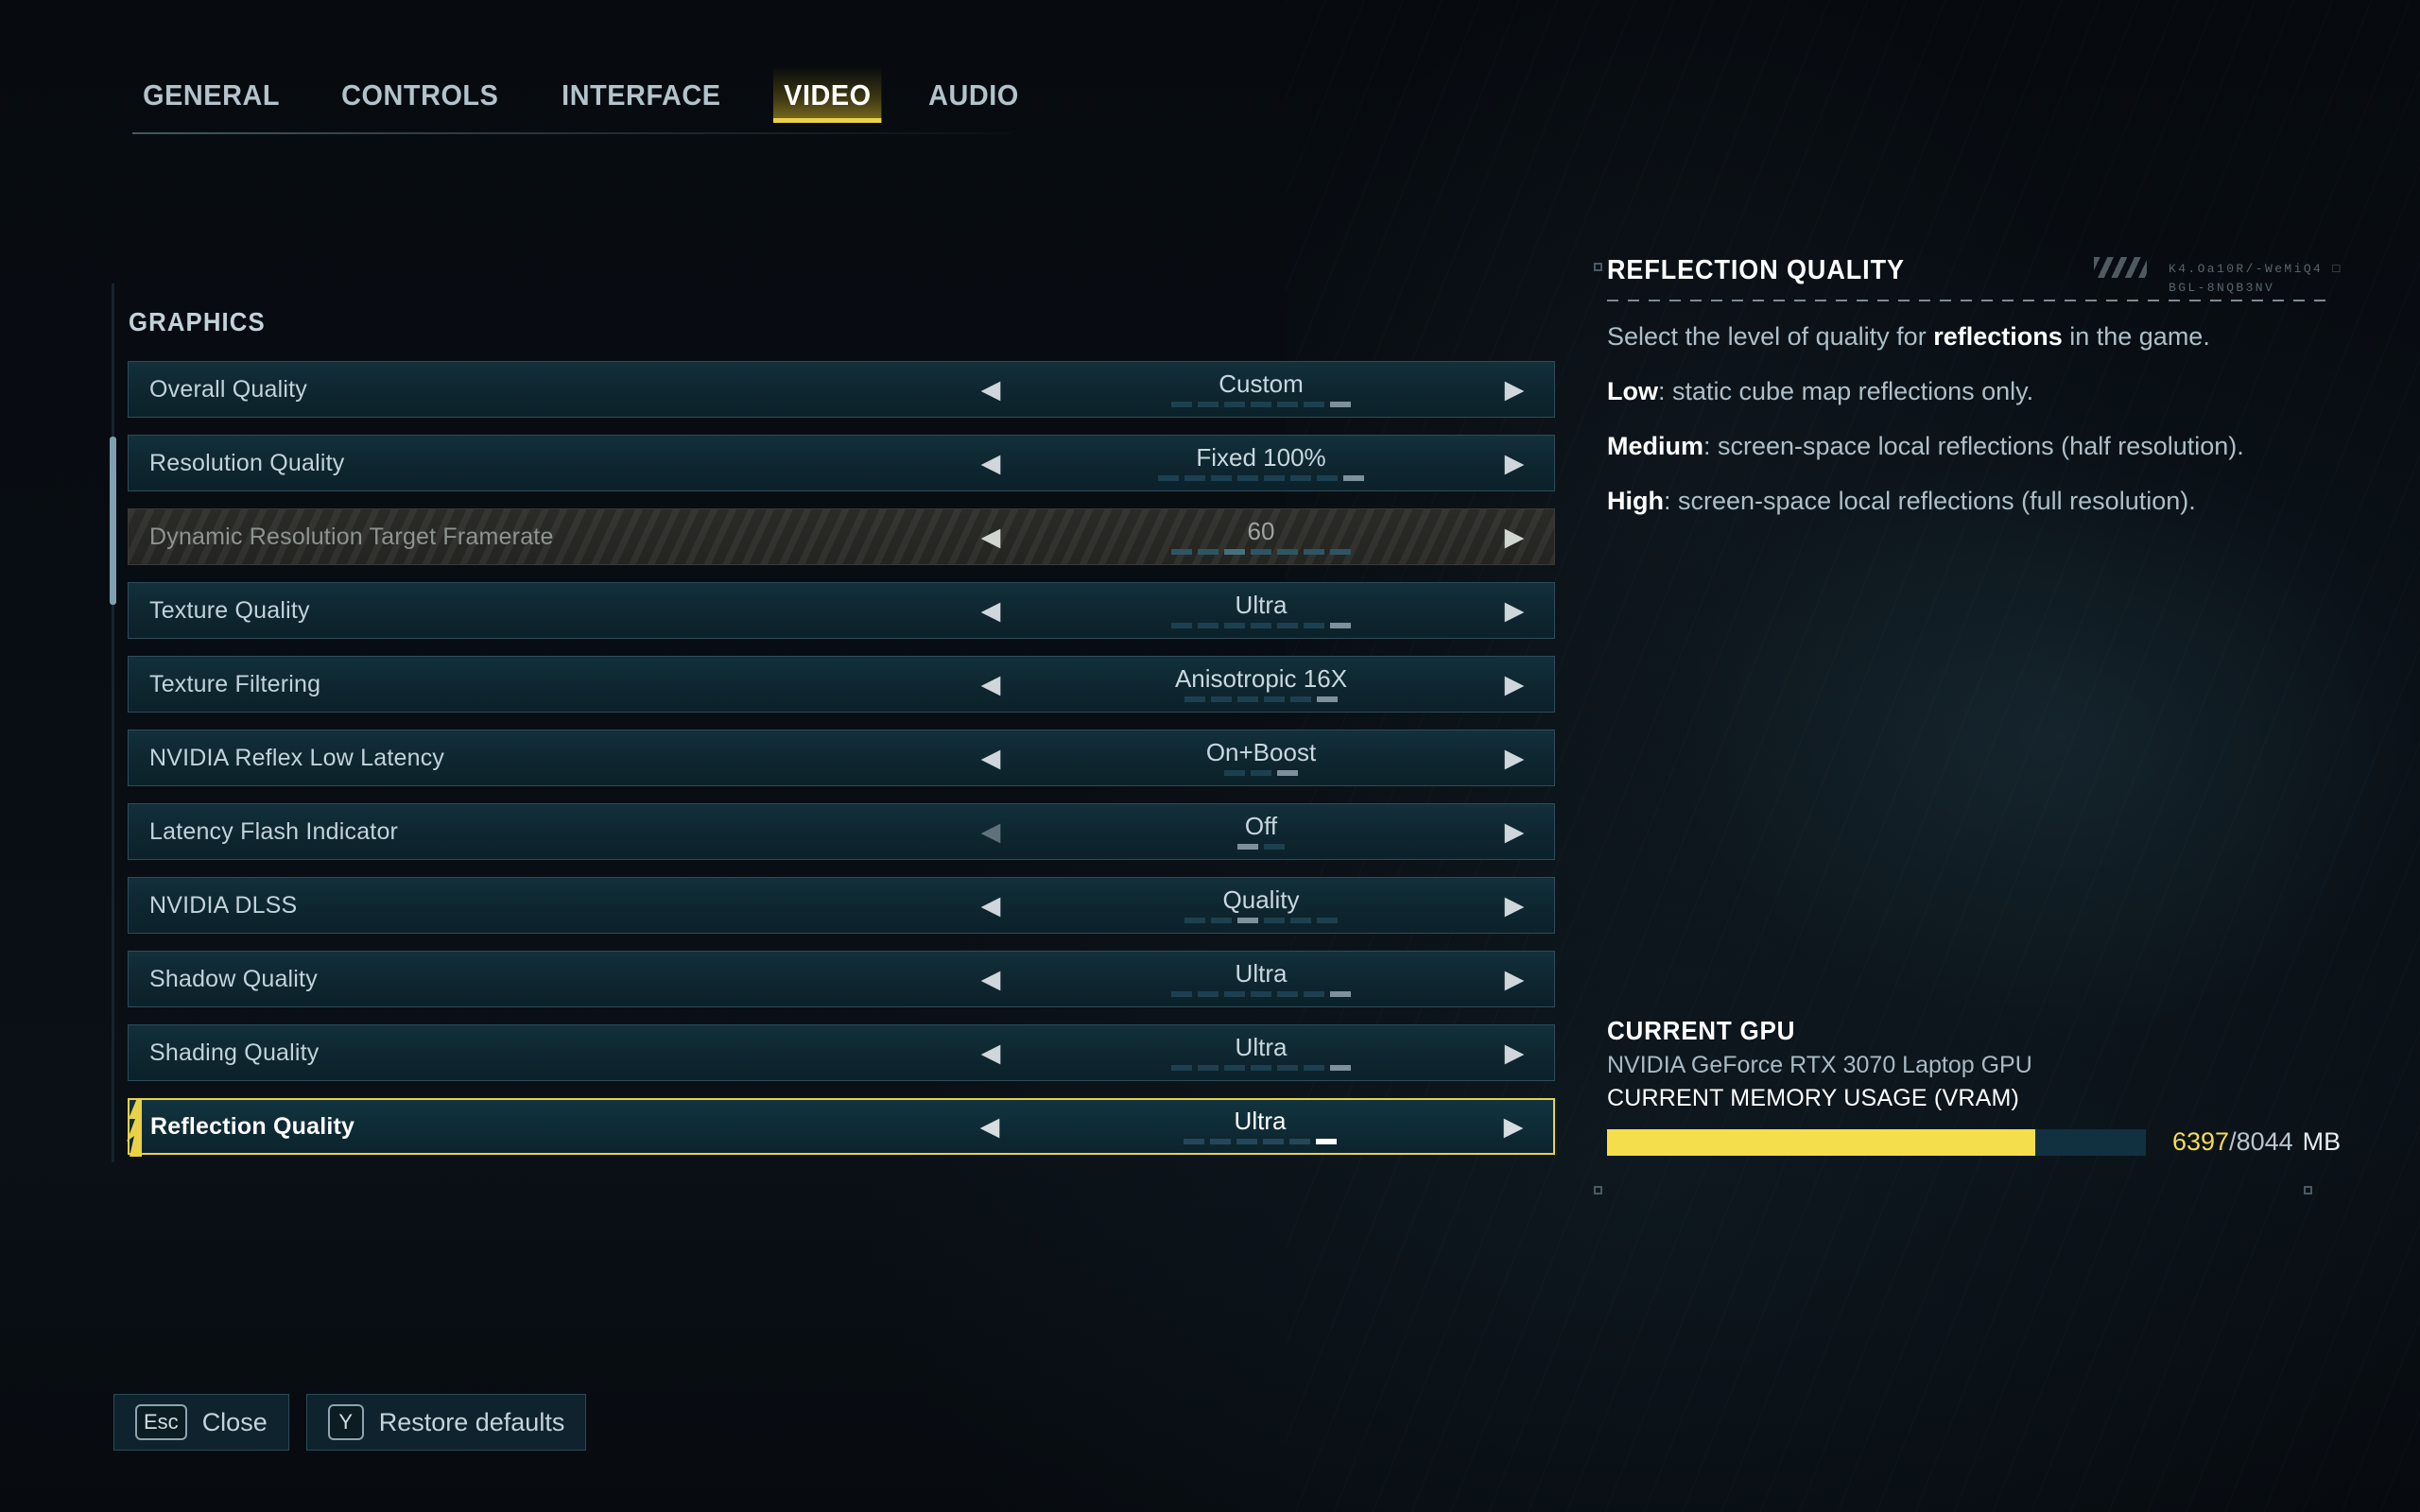 This screenshot has height=1512, width=2420. What do you see at coordinates (842, 610) in the screenshot?
I see `setting-row: Texture Quality ◀ Ultra ▶` at bounding box center [842, 610].